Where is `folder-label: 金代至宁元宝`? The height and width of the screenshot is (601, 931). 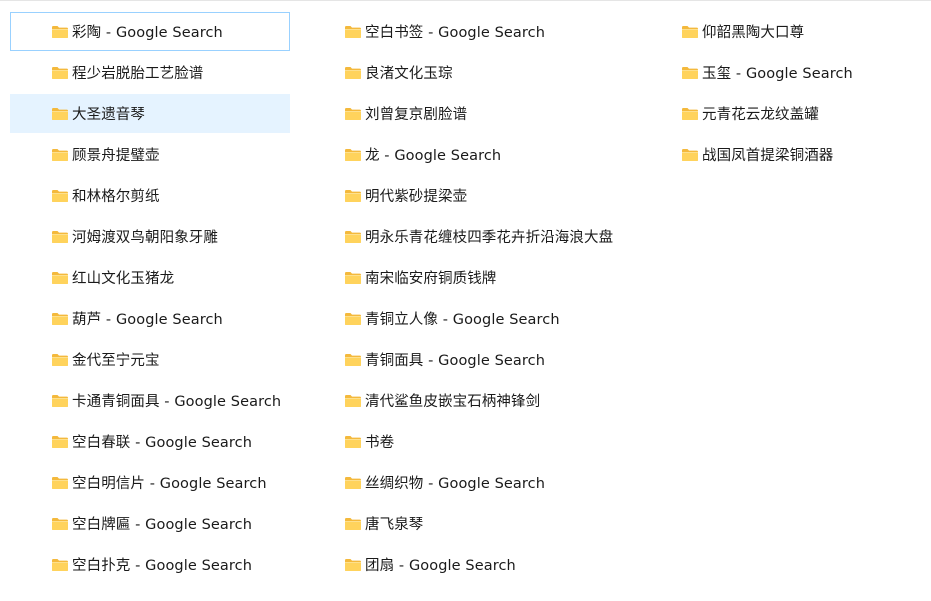
folder-label: 金代至宁元宝 is located at coordinates (116, 361).